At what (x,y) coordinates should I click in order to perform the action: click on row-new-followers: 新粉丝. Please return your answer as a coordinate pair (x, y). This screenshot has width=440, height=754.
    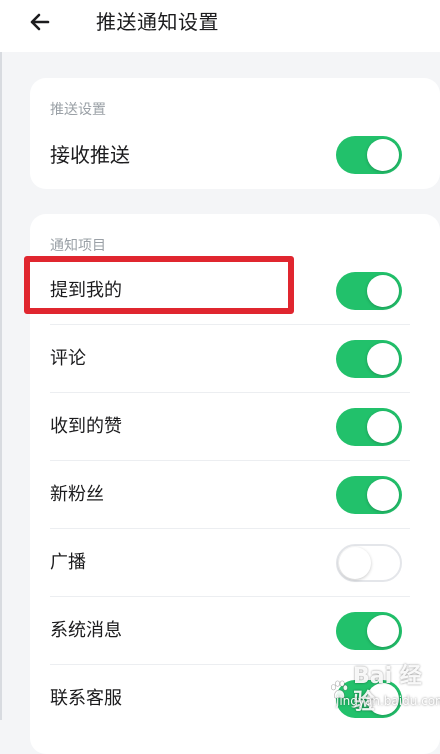
    Looking at the image, I should click on (235, 495).